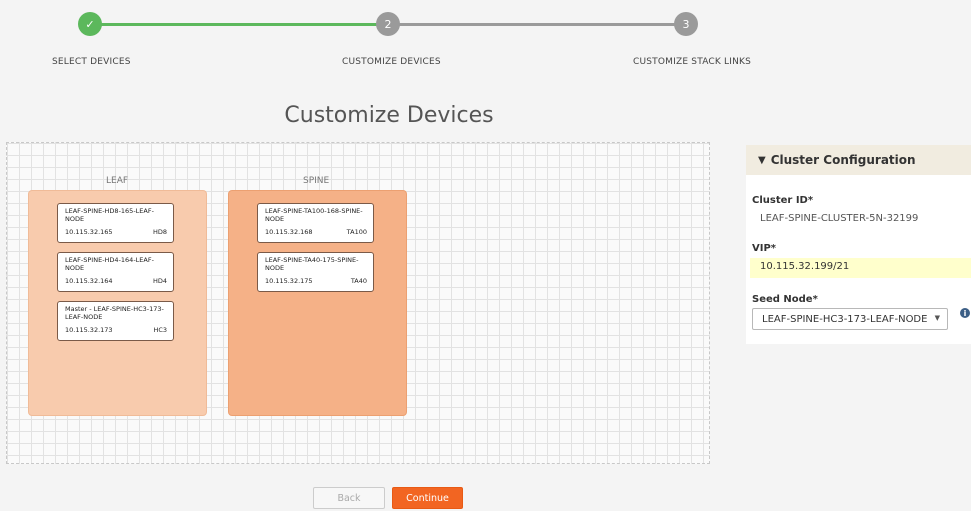  Describe the element at coordinates (358, 281) in the screenshot. I see `device-model: TA40` at that location.